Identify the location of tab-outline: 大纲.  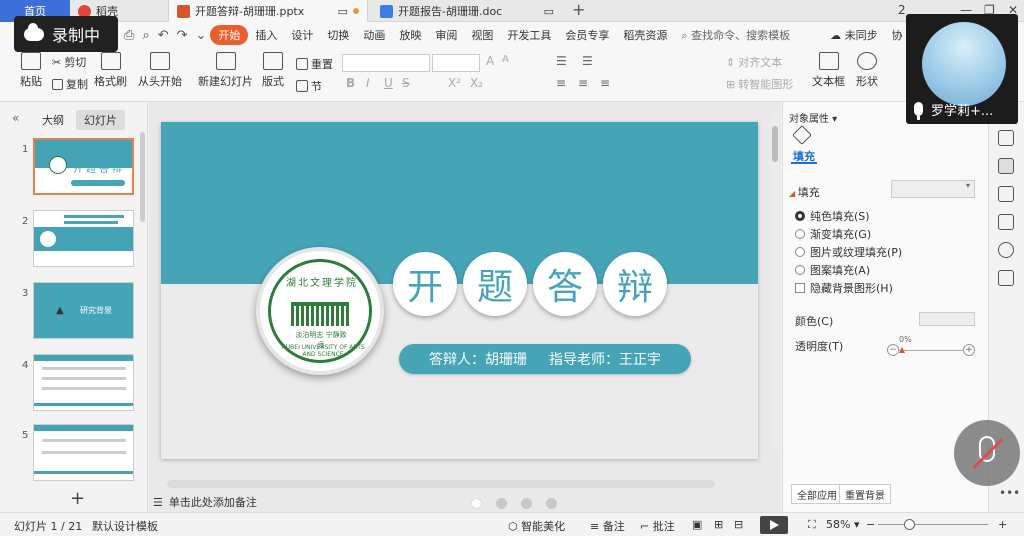
(53, 120).